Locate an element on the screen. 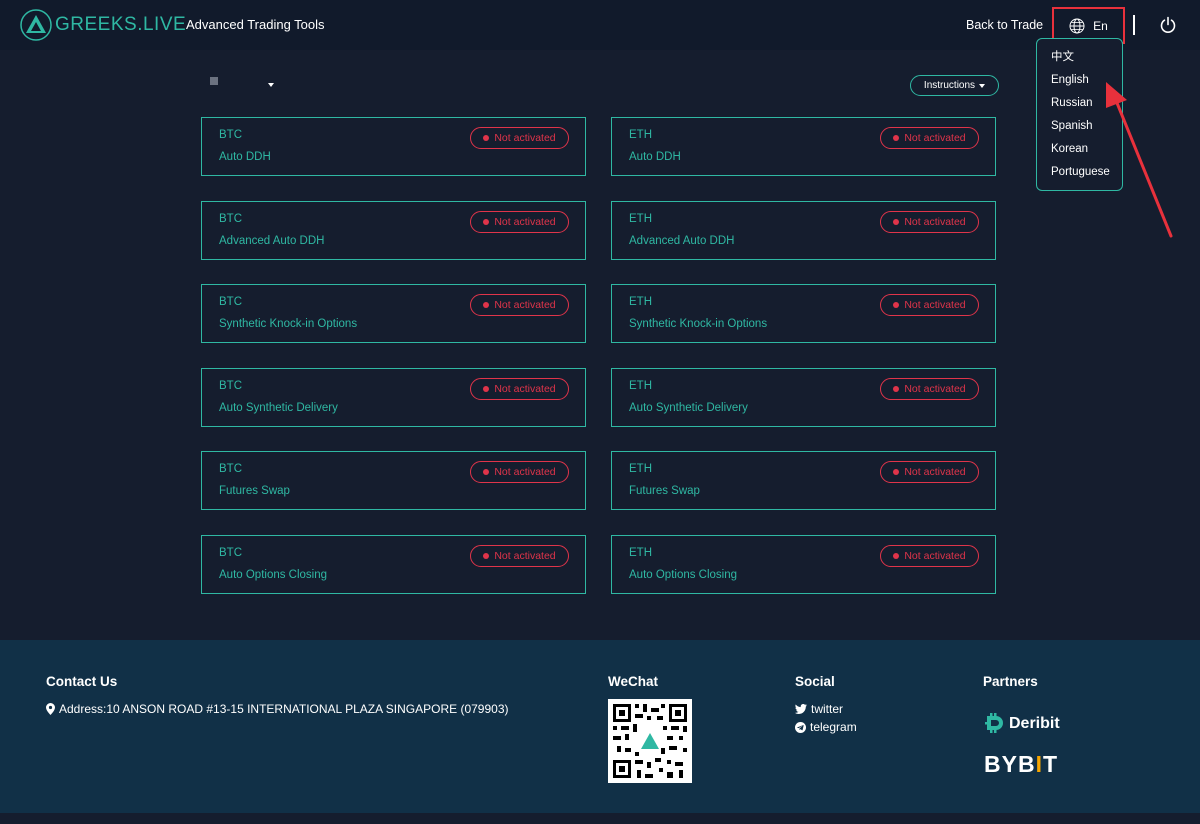 This screenshot has height=824, width=1200. partners-heading: Partners is located at coordinates (1010, 681).